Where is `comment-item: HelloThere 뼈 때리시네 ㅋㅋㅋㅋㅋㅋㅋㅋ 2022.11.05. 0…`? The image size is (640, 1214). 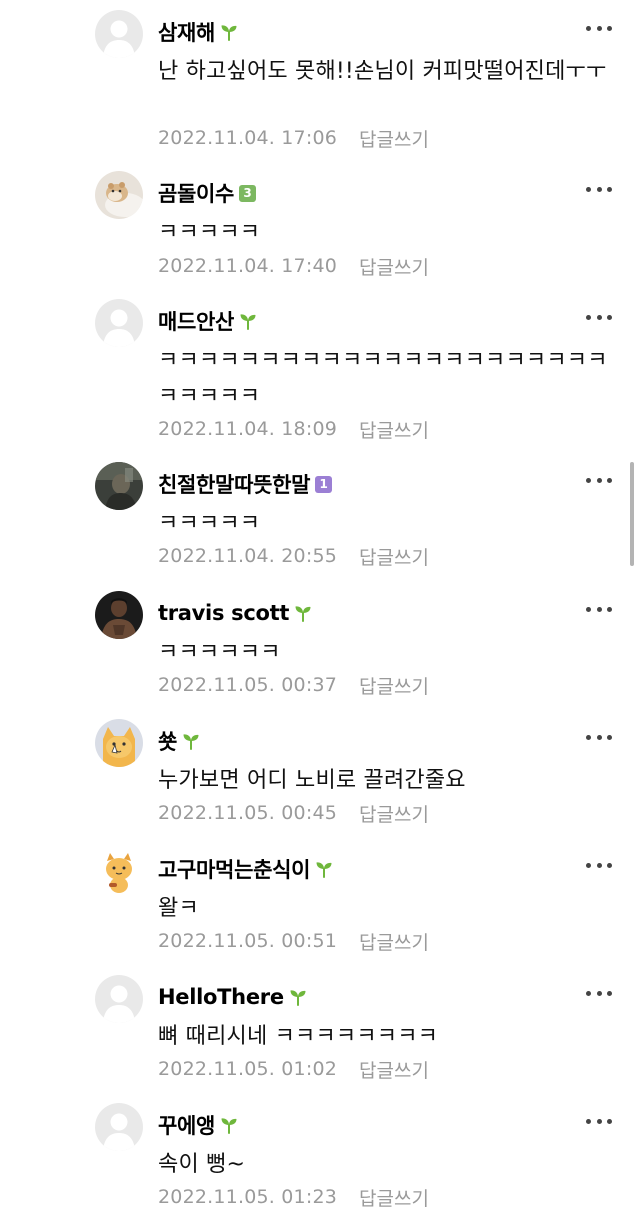
comment-item: HelloThere 뼈 때리시네 ㅋㅋㅋㅋㅋㅋㅋㅋ 2022.11.05. 0… is located at coordinates (320, 1032).